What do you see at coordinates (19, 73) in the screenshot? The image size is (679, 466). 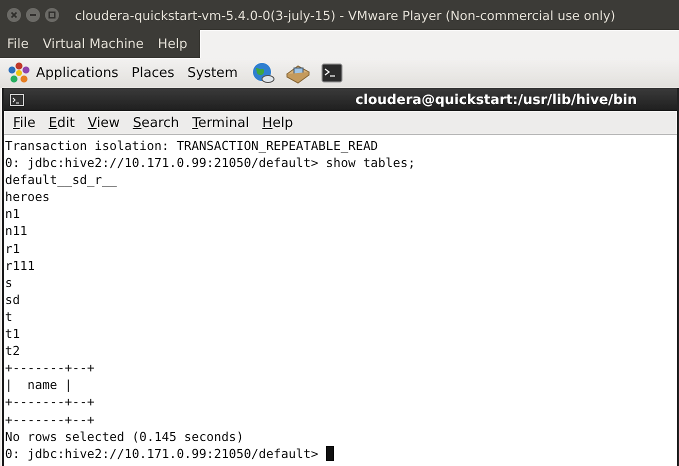 I see `flower-icon` at bounding box center [19, 73].